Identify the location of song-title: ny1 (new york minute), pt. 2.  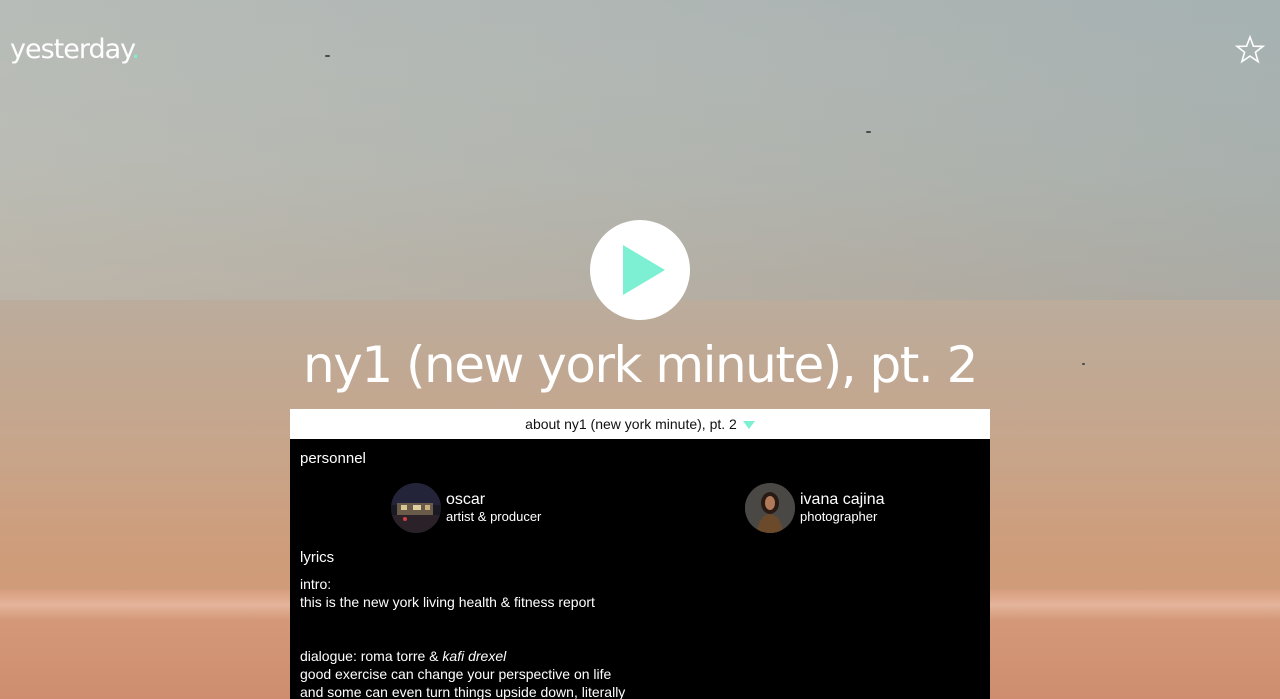
(640, 365).